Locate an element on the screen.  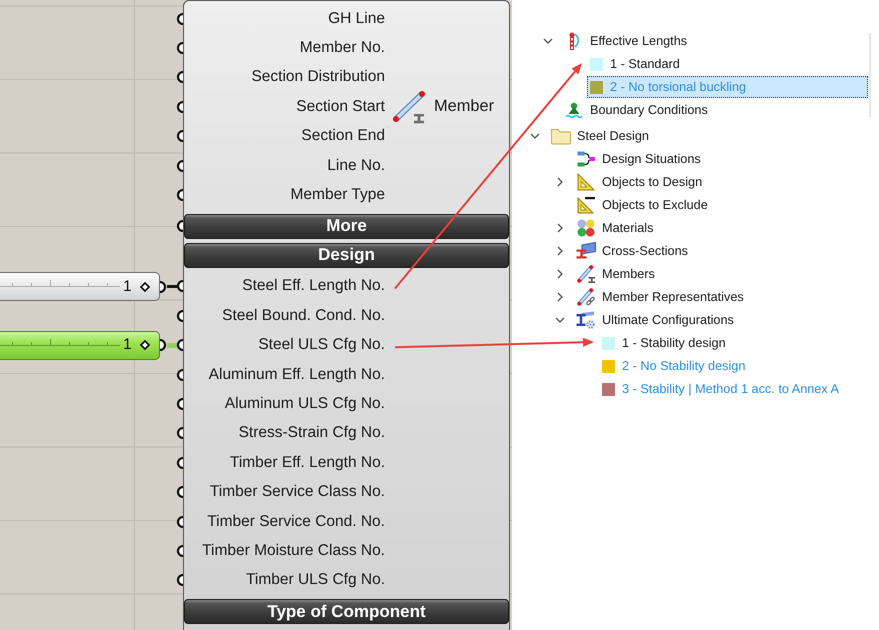
input-label: Timber Service Cond. No. is located at coordinates (296, 521).